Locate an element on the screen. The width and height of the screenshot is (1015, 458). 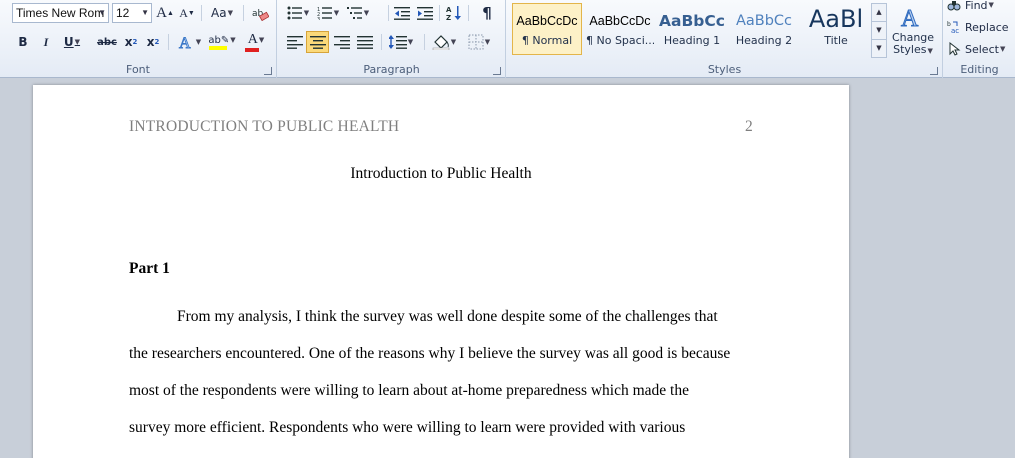
svg-text: Z is located at coordinates (448, 17).